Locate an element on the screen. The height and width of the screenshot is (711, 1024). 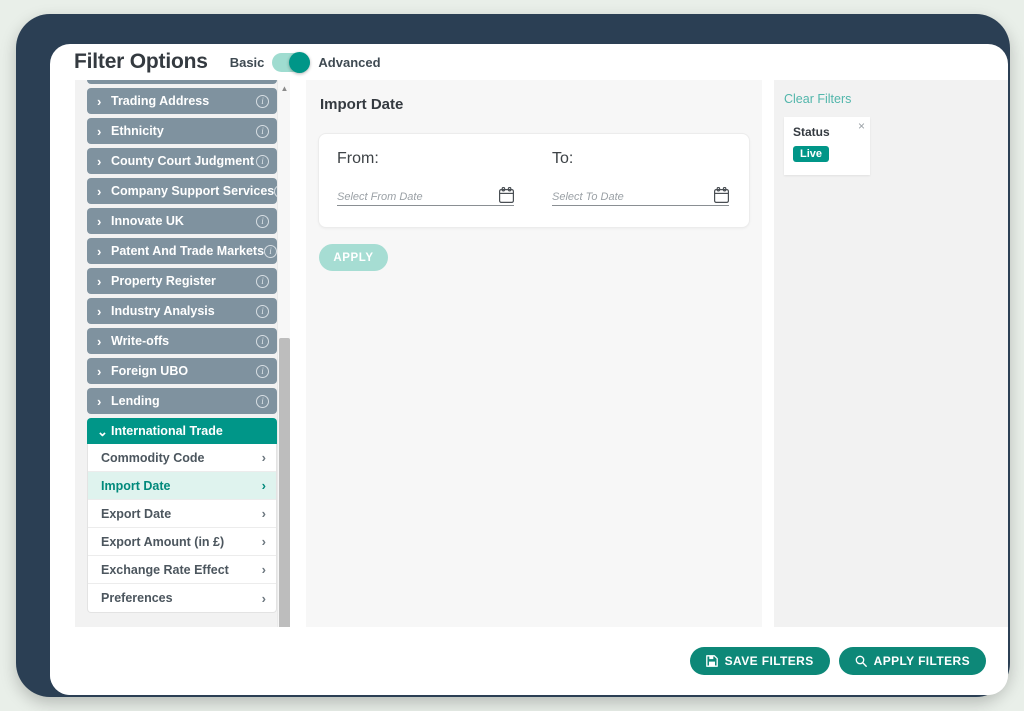
from-date-input: Select From Date is located at coordinates (425, 194).